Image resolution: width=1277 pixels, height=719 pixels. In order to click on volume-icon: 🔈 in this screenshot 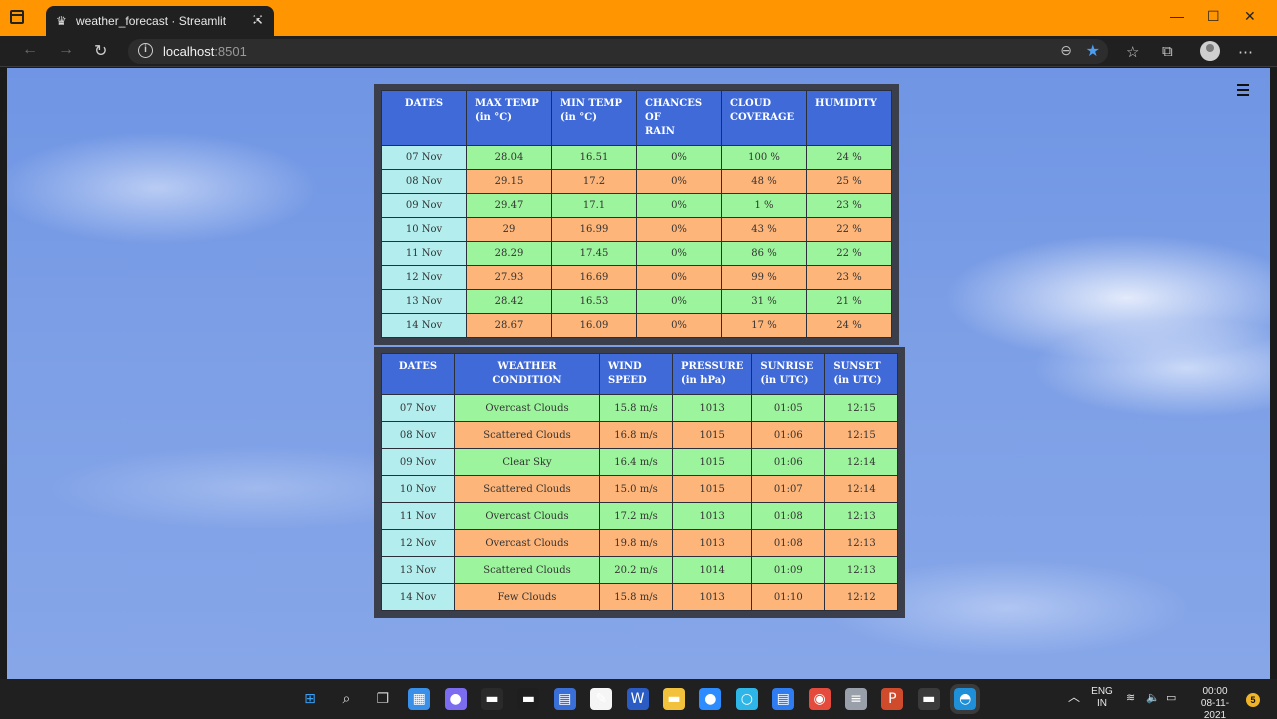, I will do `click(1153, 698)`.